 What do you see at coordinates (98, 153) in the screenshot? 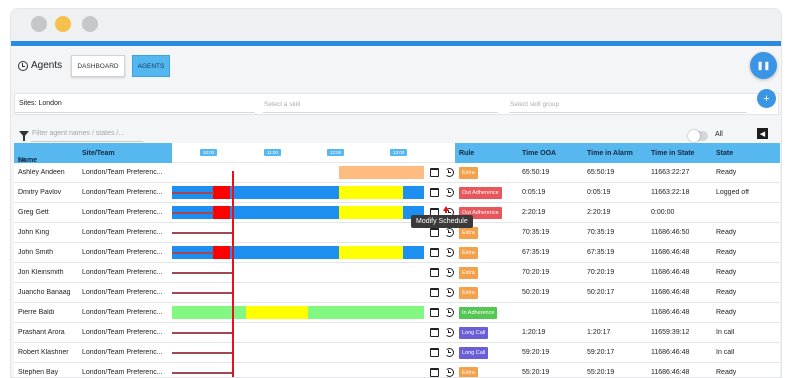
I see `column-header-site-team: Site/Team` at bounding box center [98, 153].